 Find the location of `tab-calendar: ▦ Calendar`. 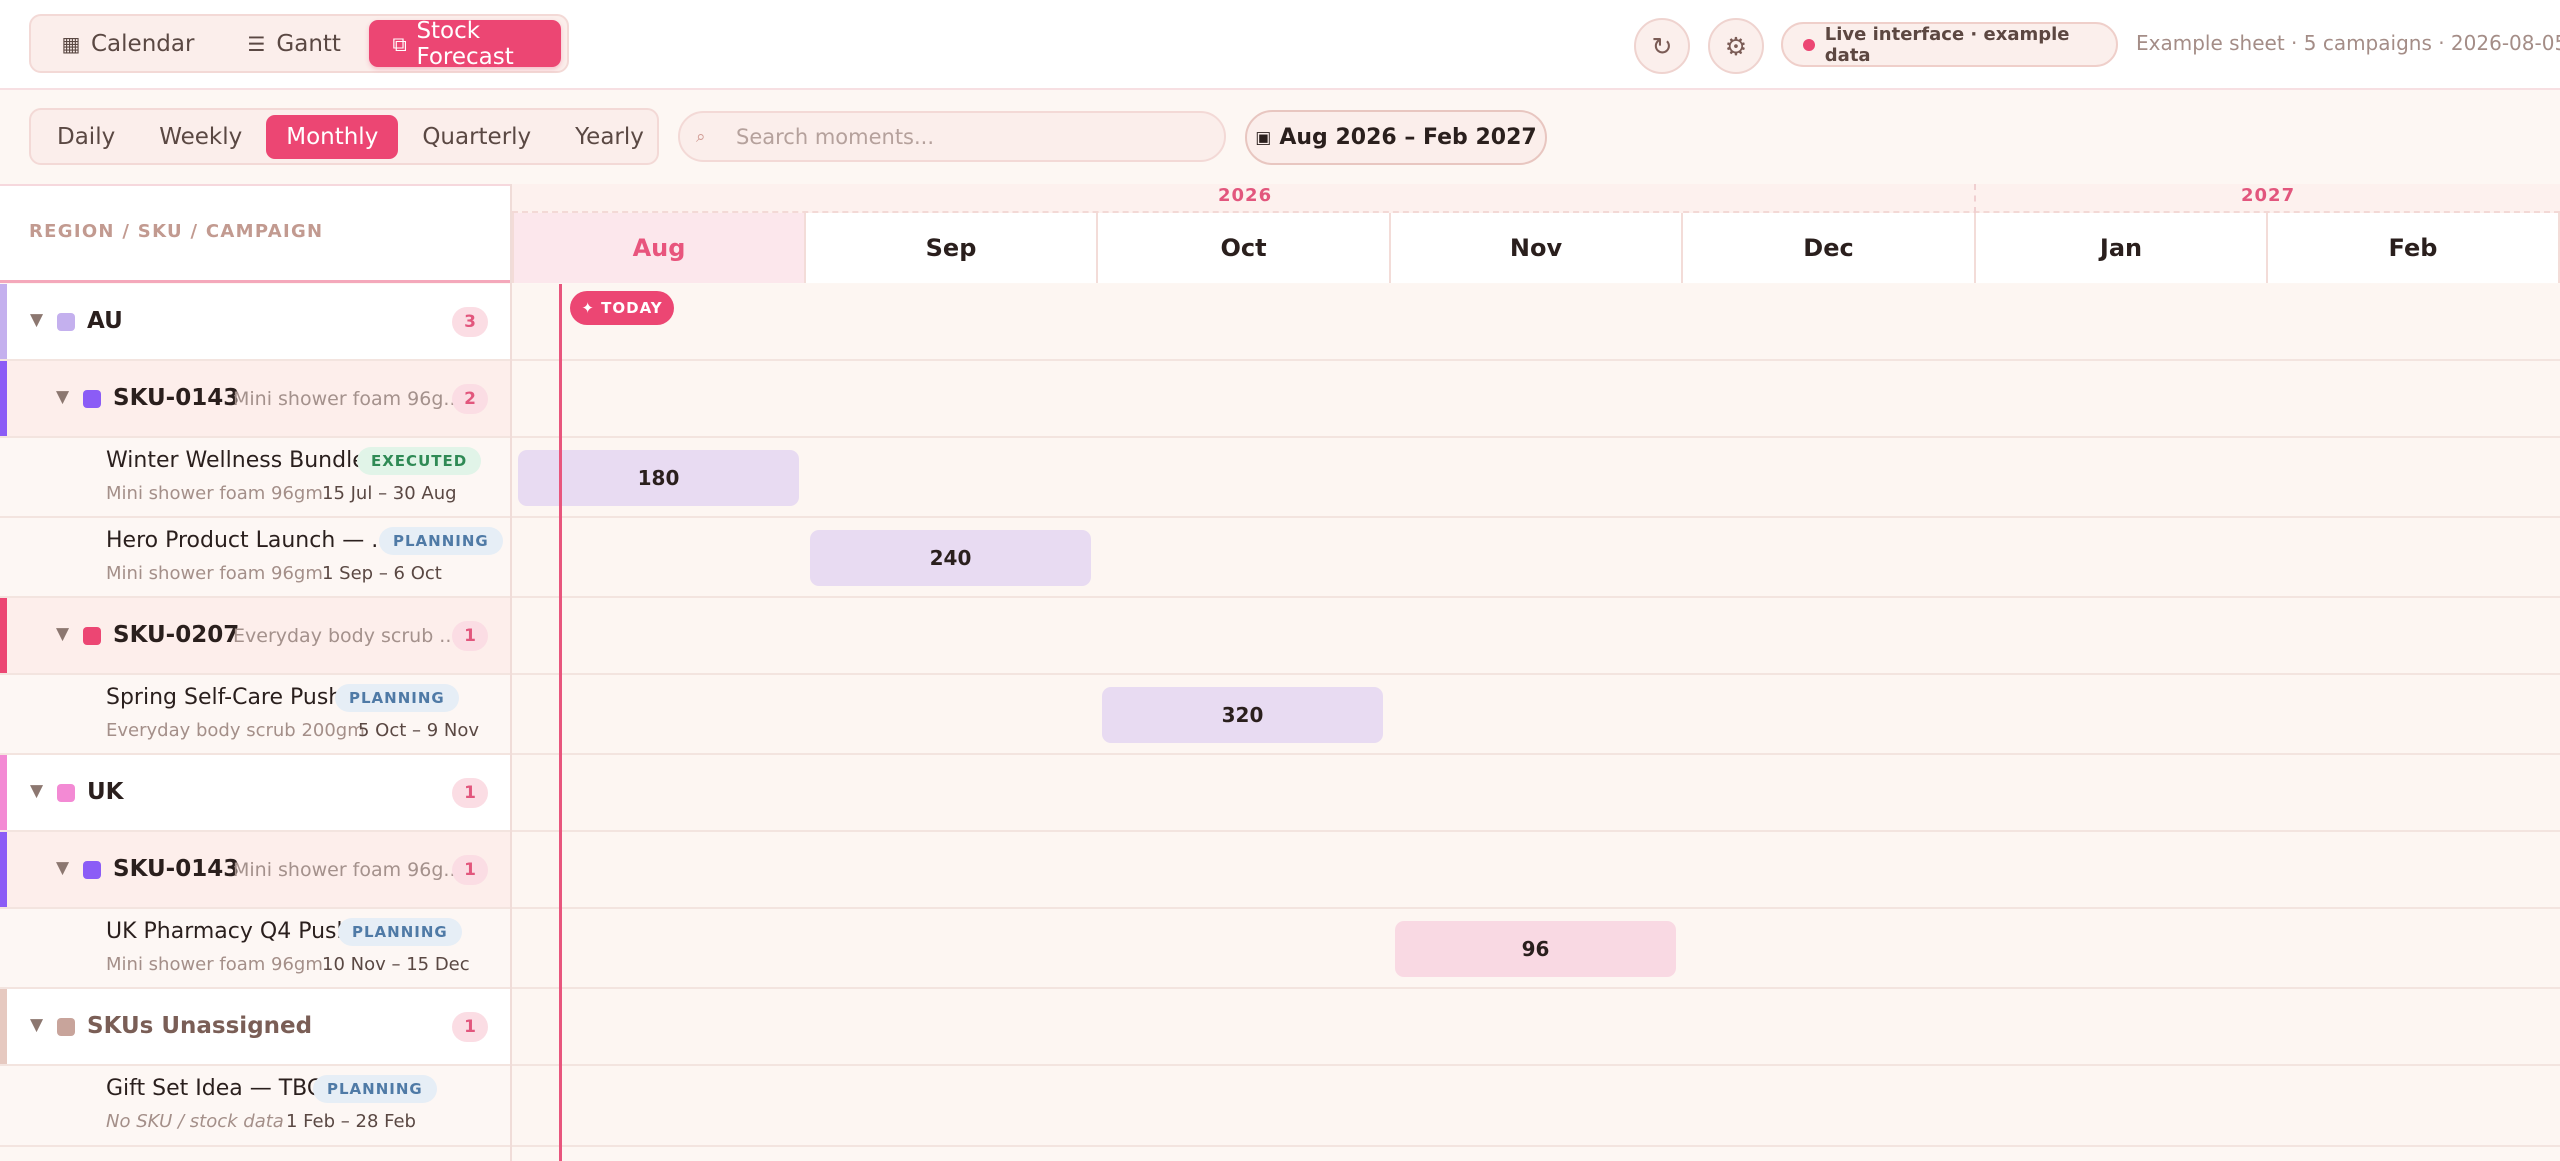

tab-calendar: ▦ Calendar is located at coordinates (126, 43).